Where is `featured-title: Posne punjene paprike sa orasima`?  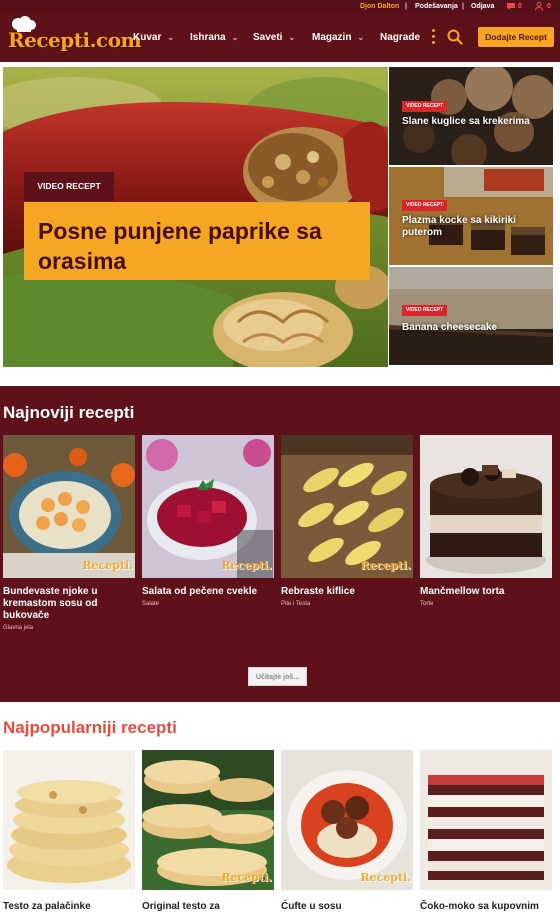 featured-title: Posne punjene paprike sa orasima is located at coordinates (197, 241).